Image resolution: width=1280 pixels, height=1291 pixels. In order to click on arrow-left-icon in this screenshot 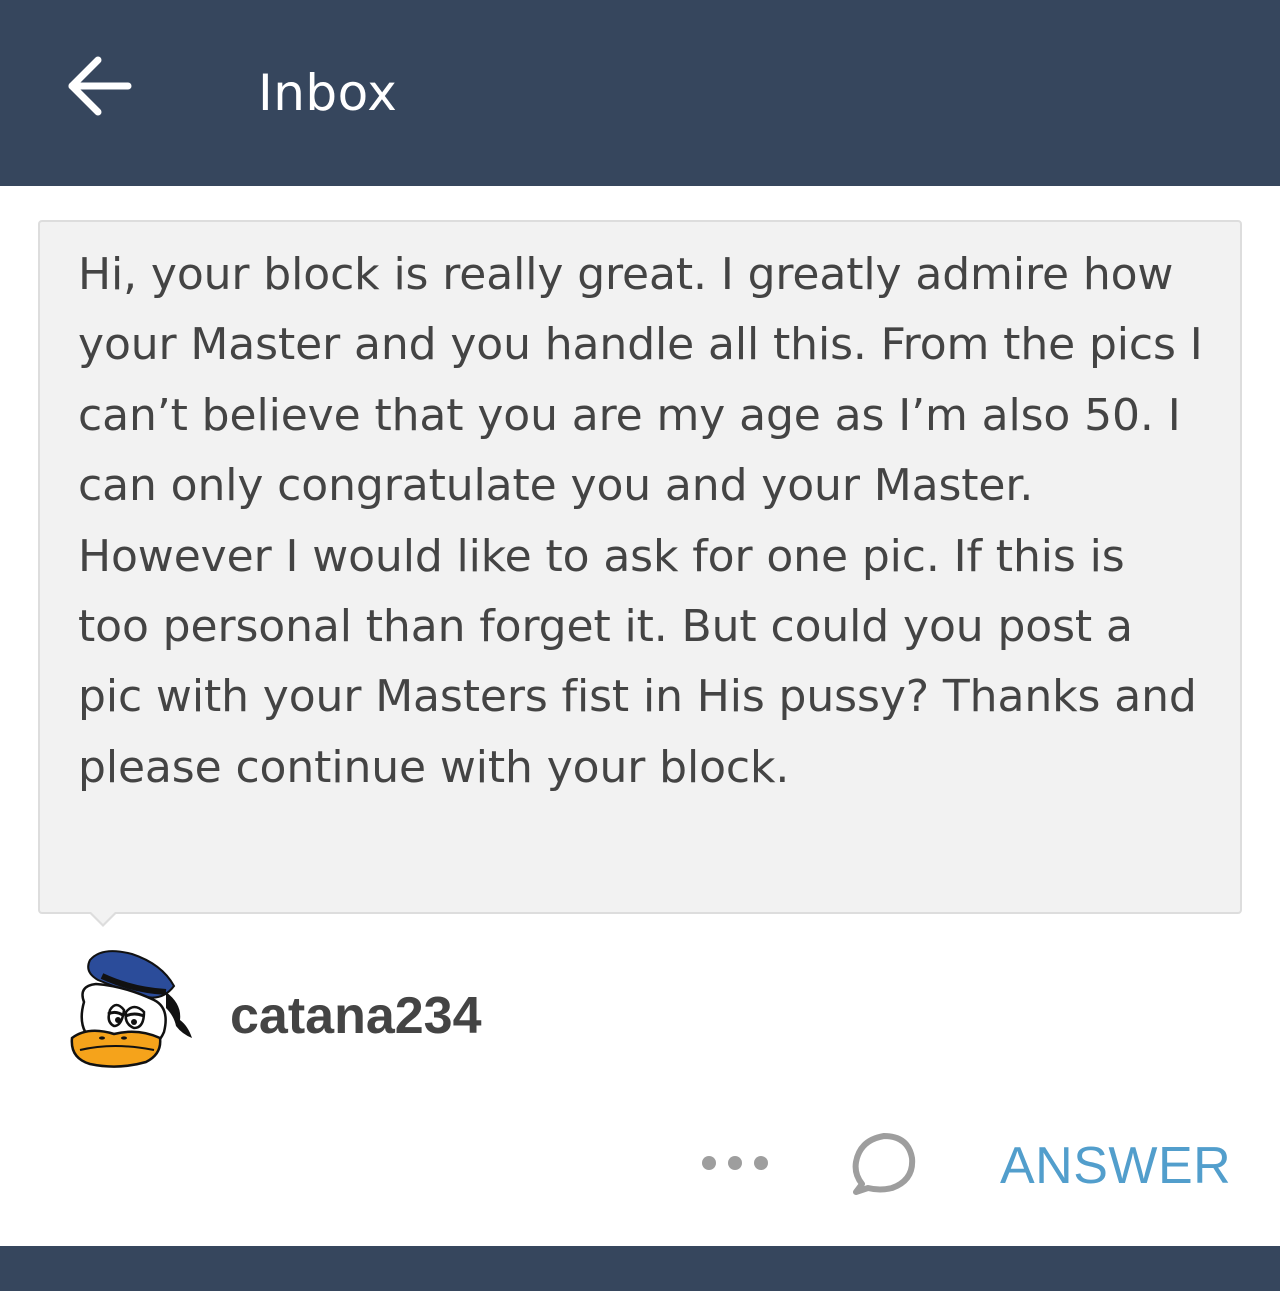, I will do `click(100, 86)`.